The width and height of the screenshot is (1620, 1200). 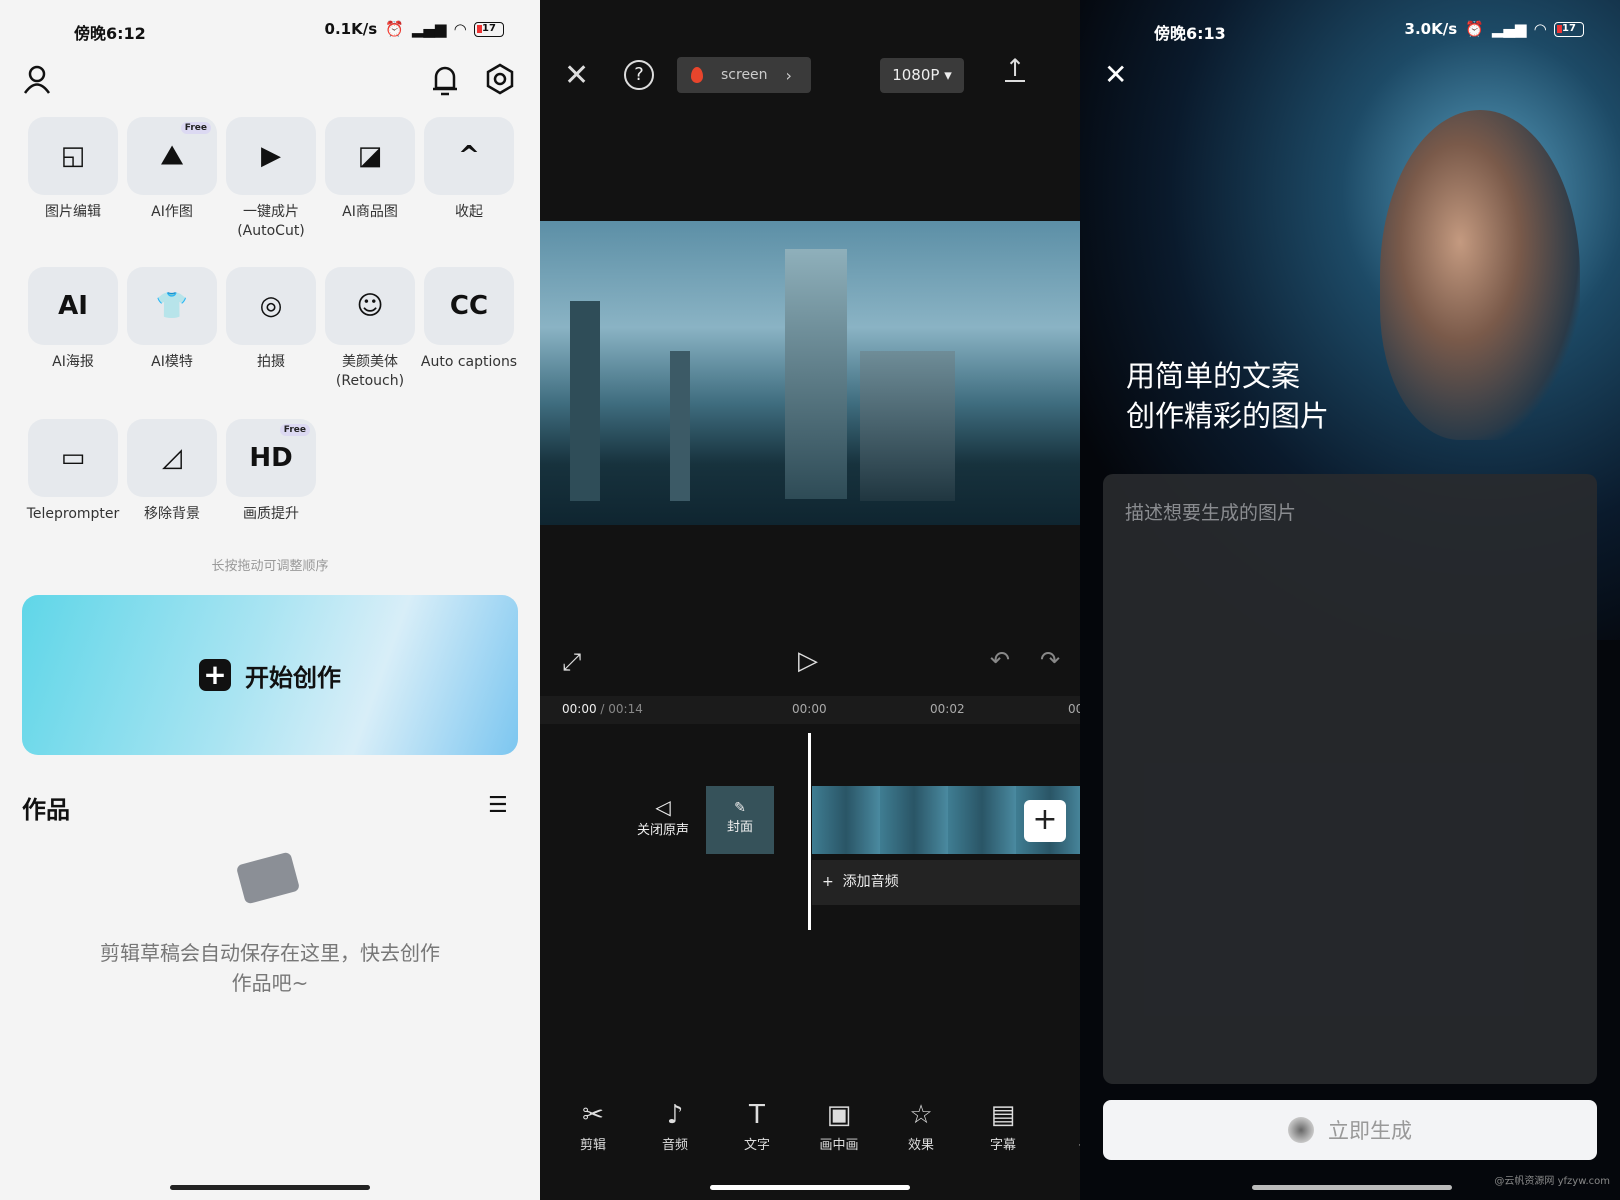 I want to click on toolbar-label: 文字, so click(x=756, y=1145).